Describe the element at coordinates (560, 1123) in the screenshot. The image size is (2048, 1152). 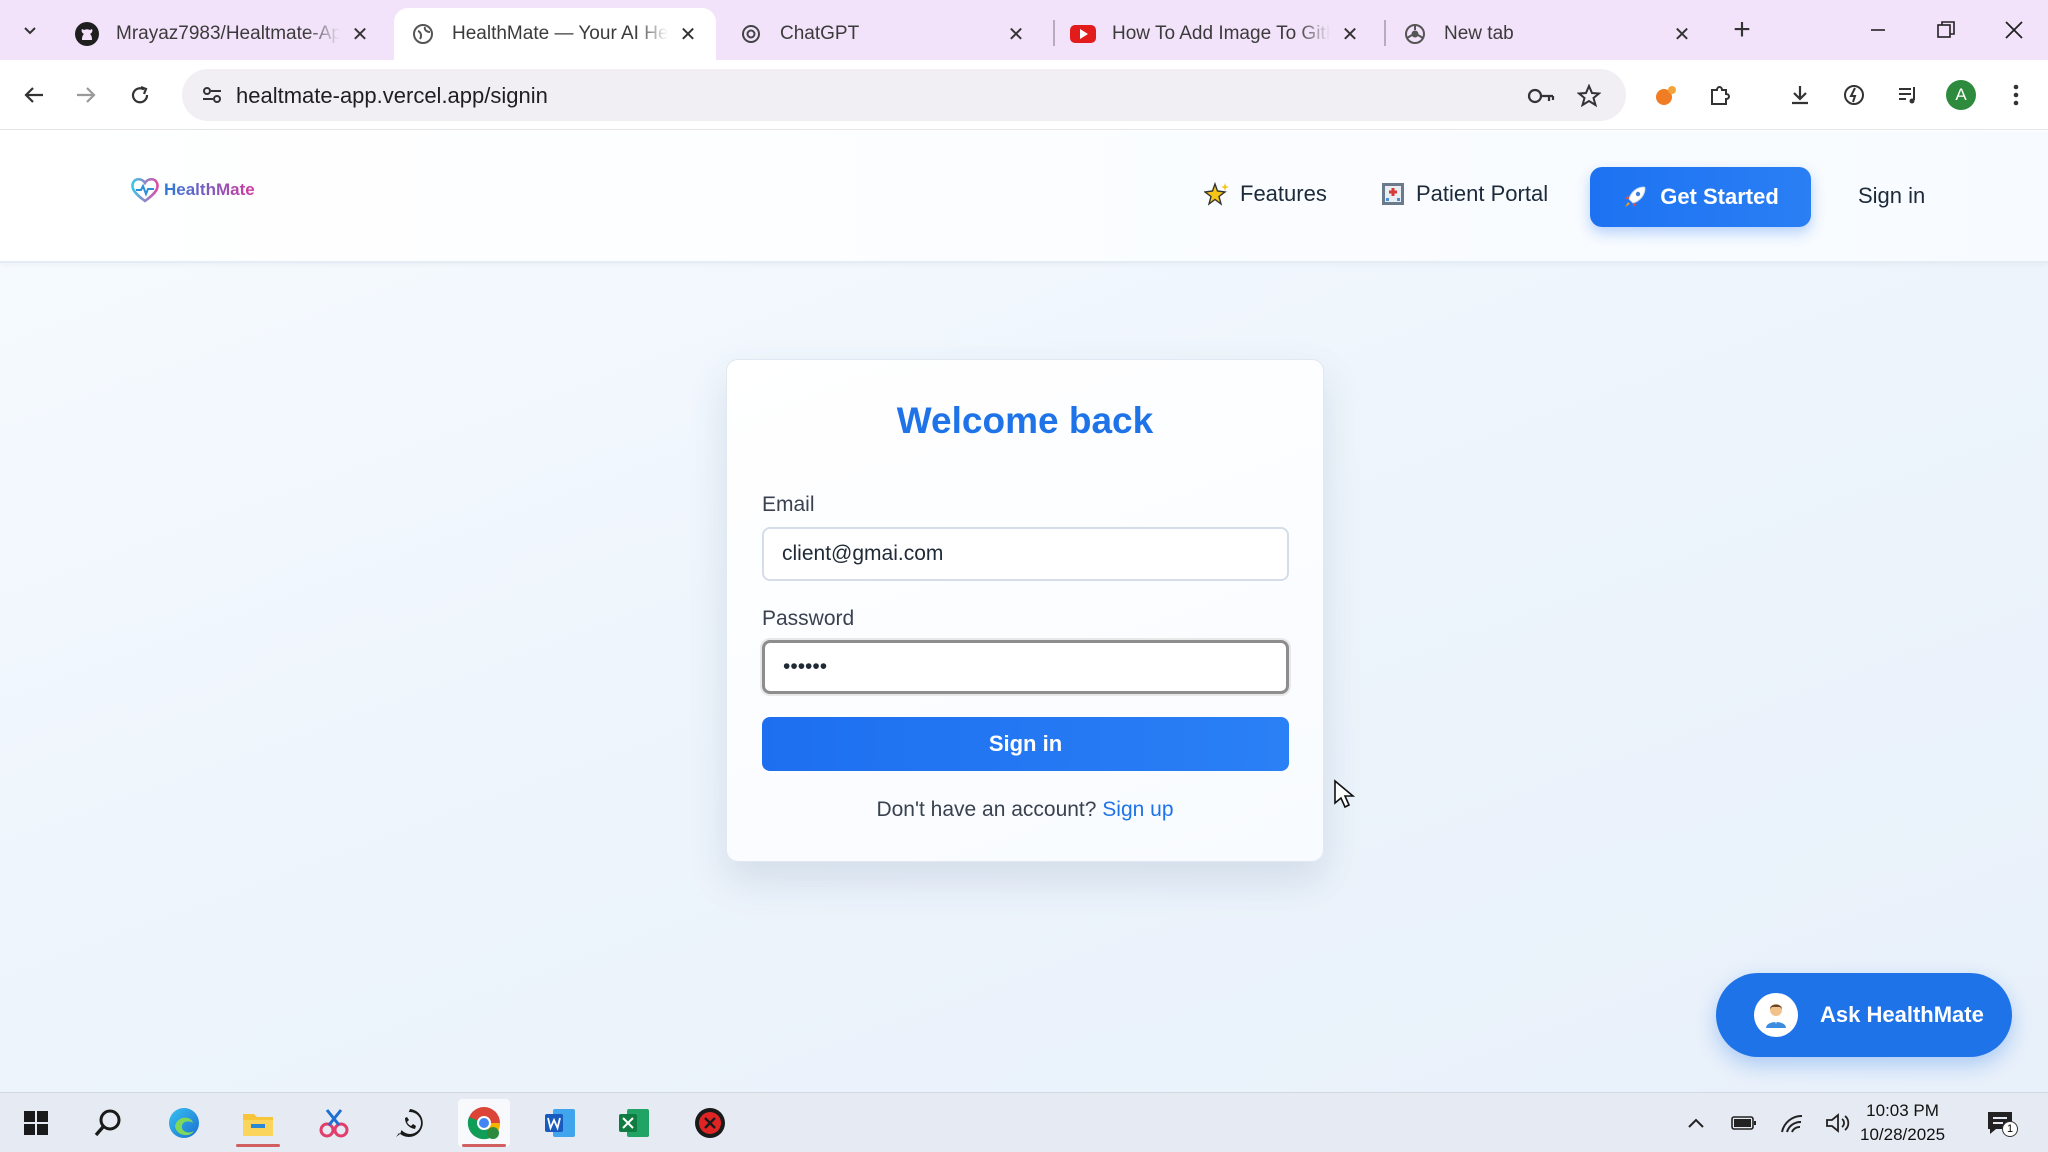
I see `word-icon` at that location.